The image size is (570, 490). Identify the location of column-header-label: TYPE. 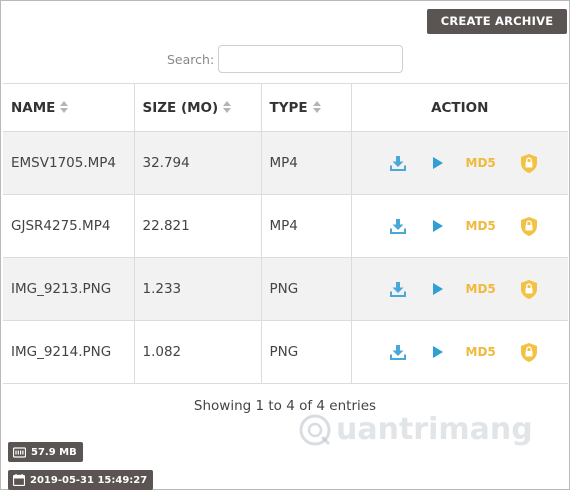
(288, 107).